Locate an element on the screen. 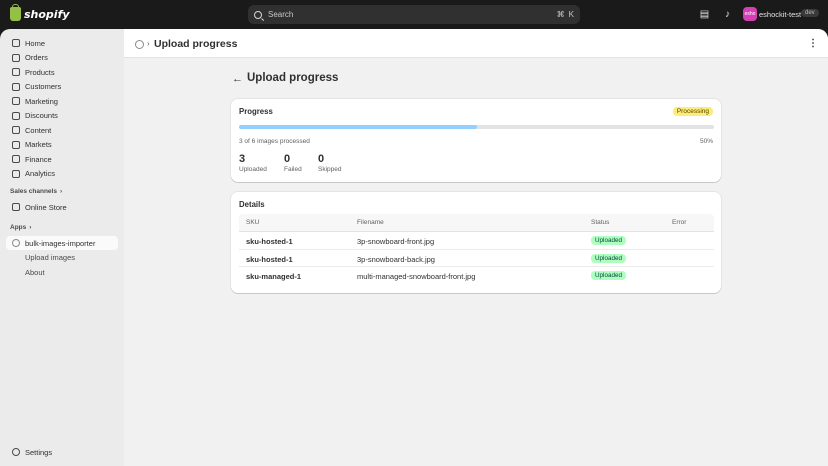 This screenshot has width=828, height=466. sidebar-item-label: Markets is located at coordinates (38, 144).